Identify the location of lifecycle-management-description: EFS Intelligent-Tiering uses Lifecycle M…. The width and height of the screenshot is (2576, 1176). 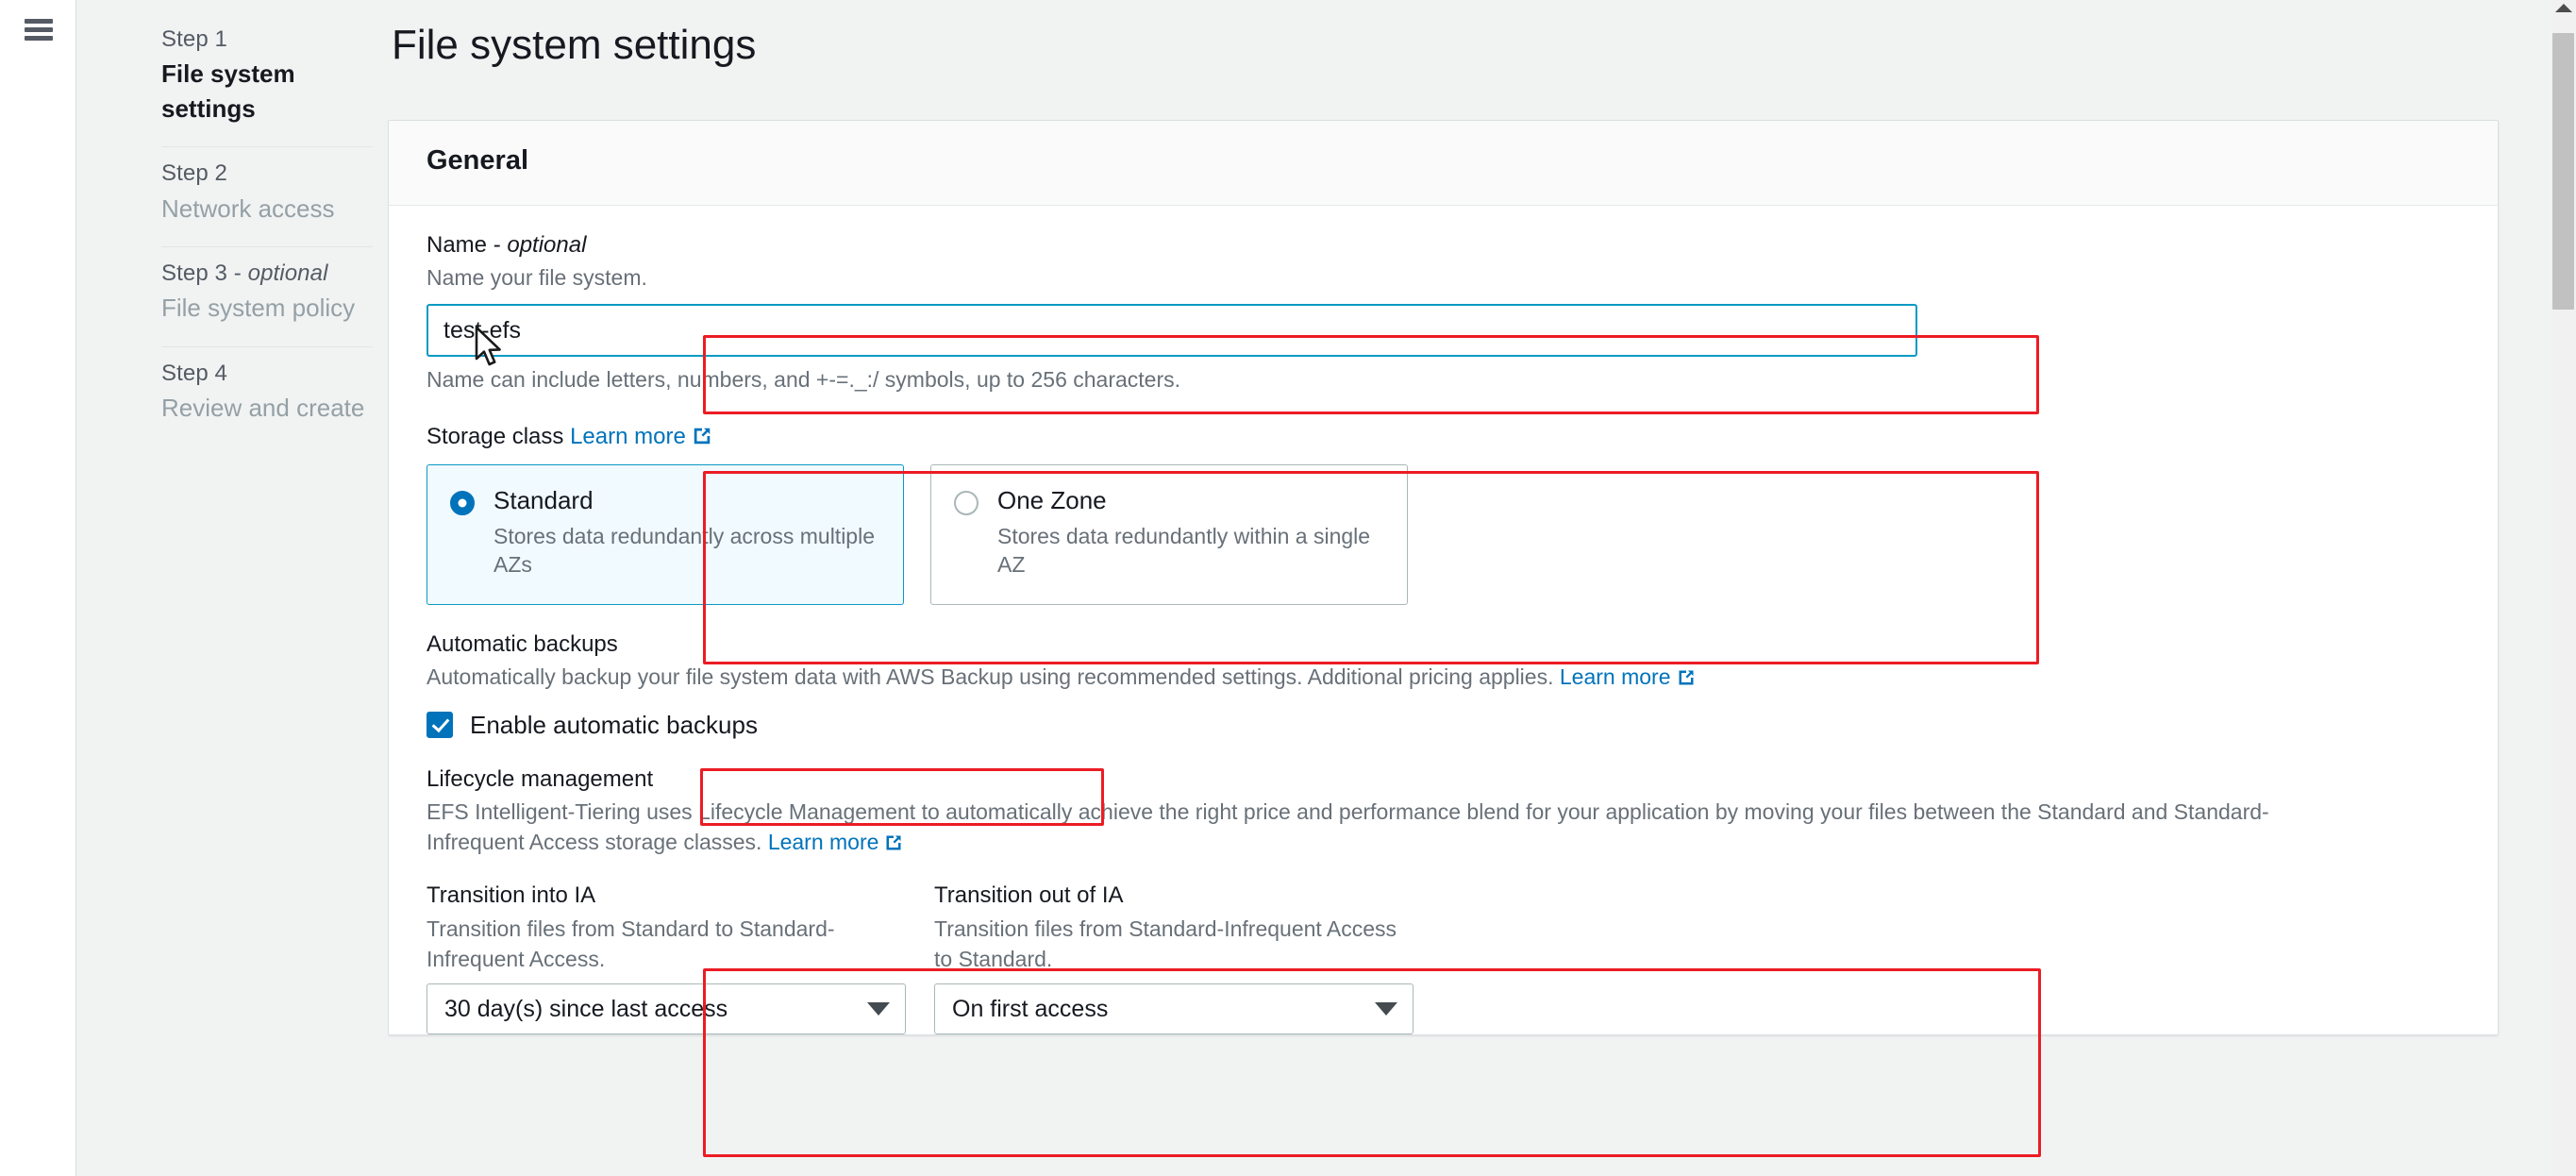
(1394, 828).